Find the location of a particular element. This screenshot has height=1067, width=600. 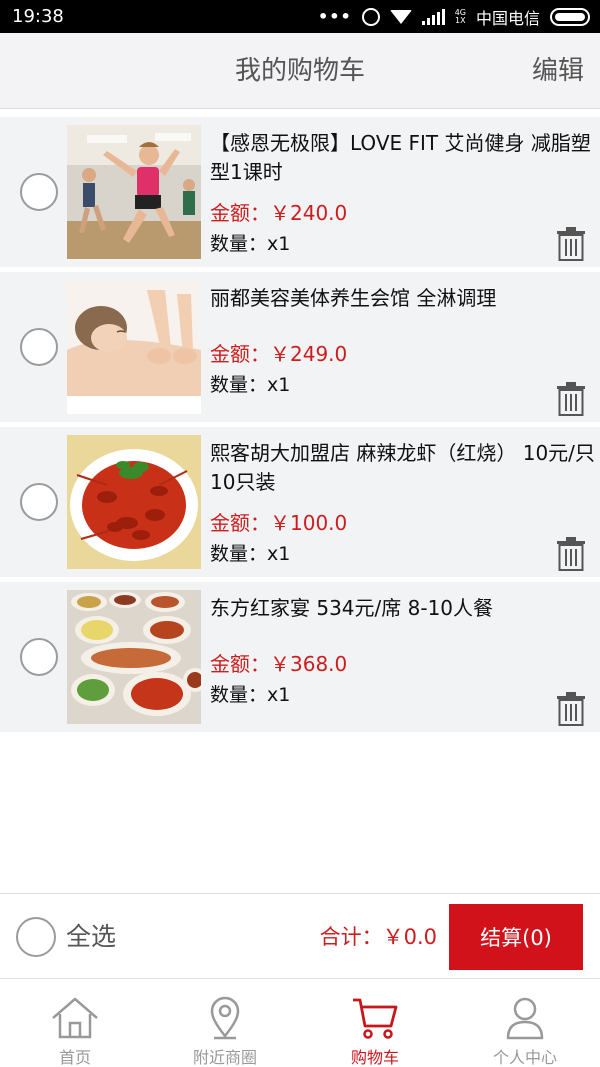

status-icons: ••• 4G 1X 中国电信 is located at coordinates (454, 17).